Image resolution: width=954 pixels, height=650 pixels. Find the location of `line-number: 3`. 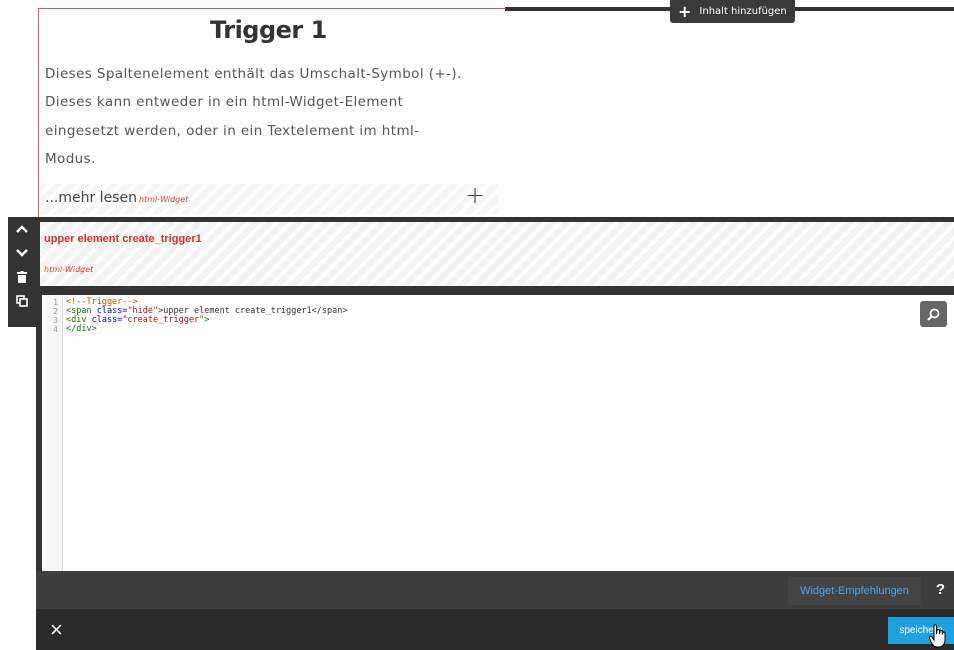

line-number: 3 is located at coordinates (55, 320).